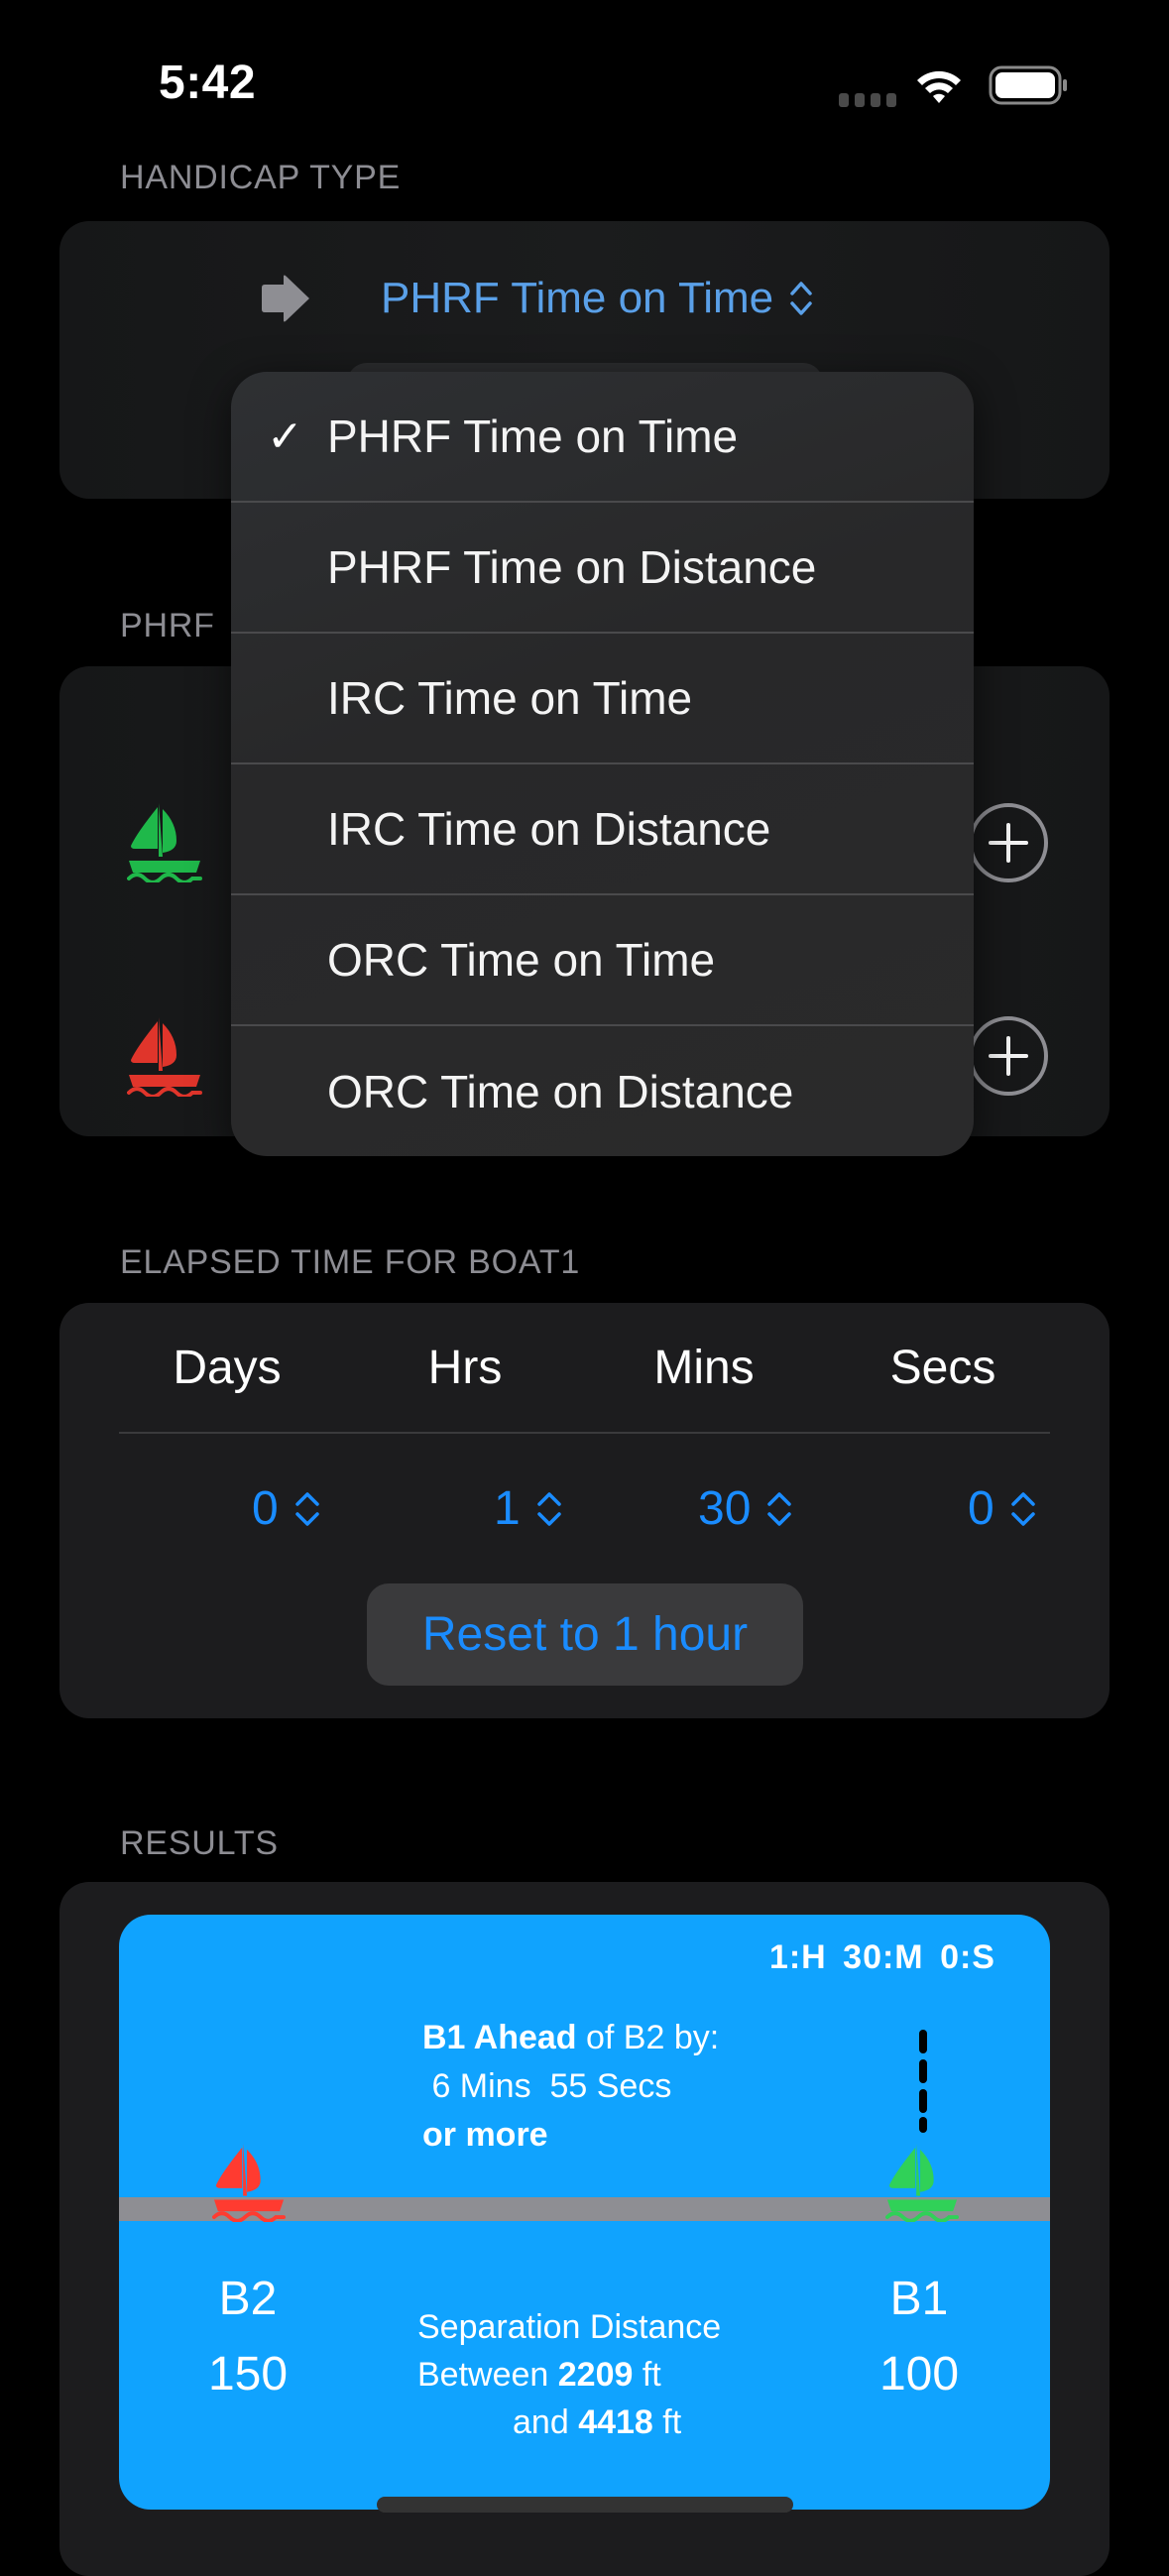  I want to click on divider, so click(584, 1433).